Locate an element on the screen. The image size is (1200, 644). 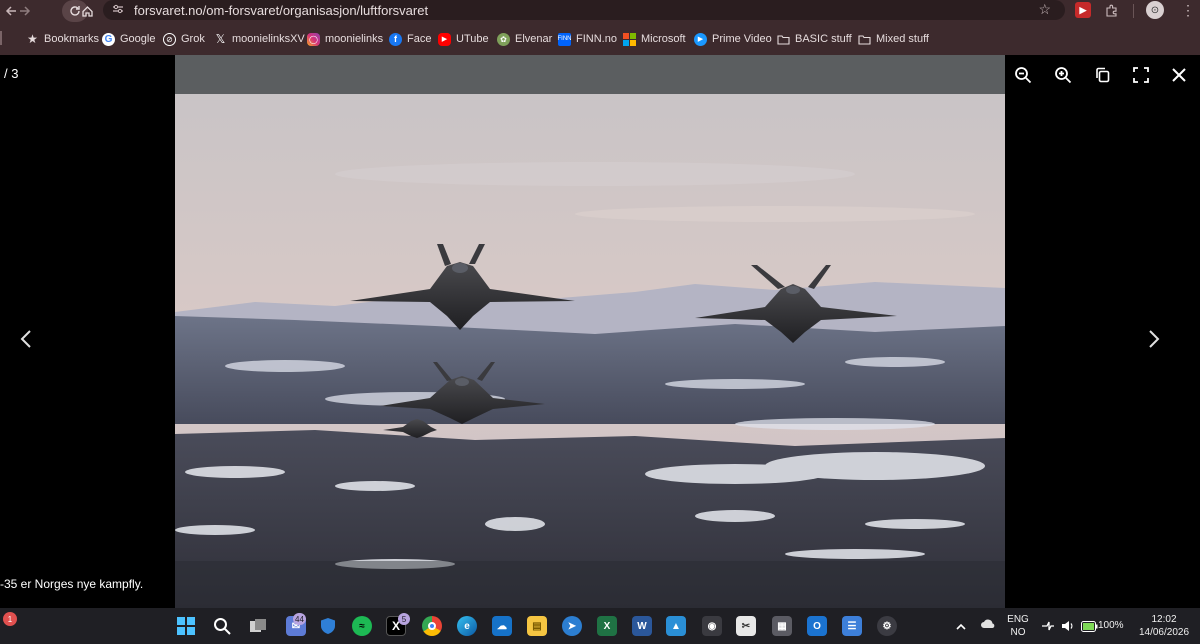
bookmark-label: Google is located at coordinates (138, 39).